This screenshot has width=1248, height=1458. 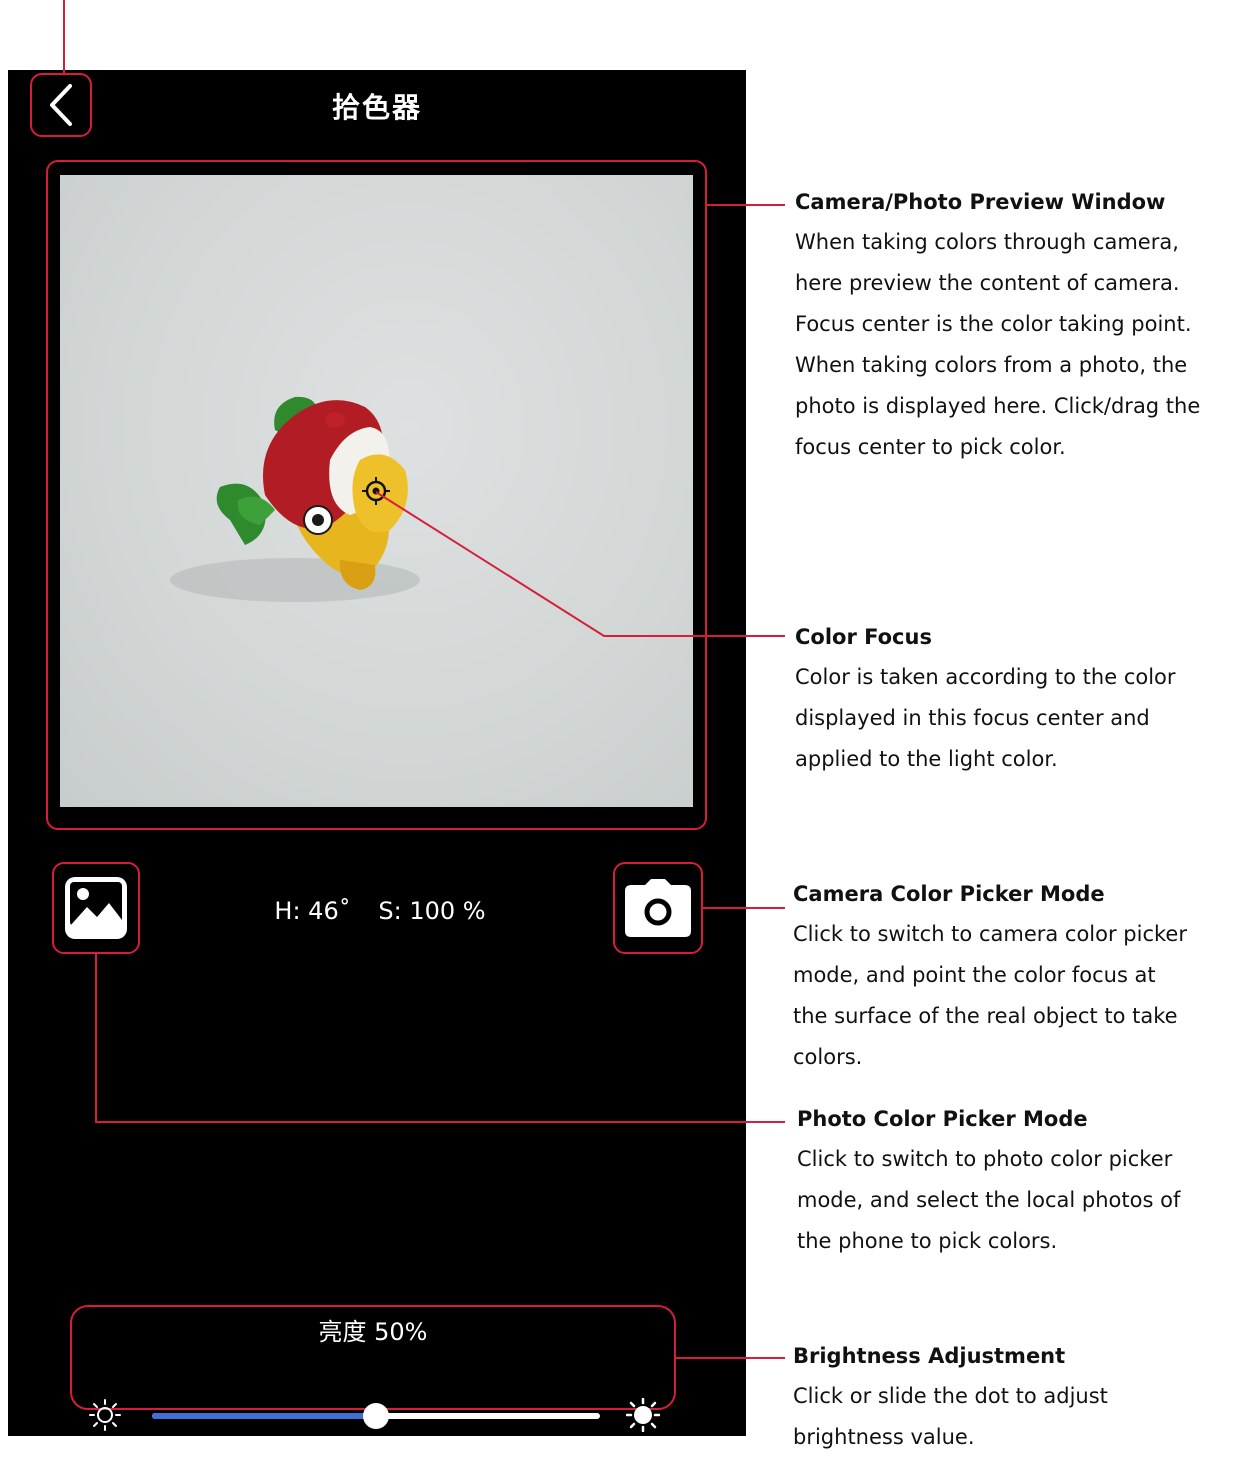 What do you see at coordinates (985, 1159) in the screenshot?
I see `annotation-line: Click to switch to photo color picker` at bounding box center [985, 1159].